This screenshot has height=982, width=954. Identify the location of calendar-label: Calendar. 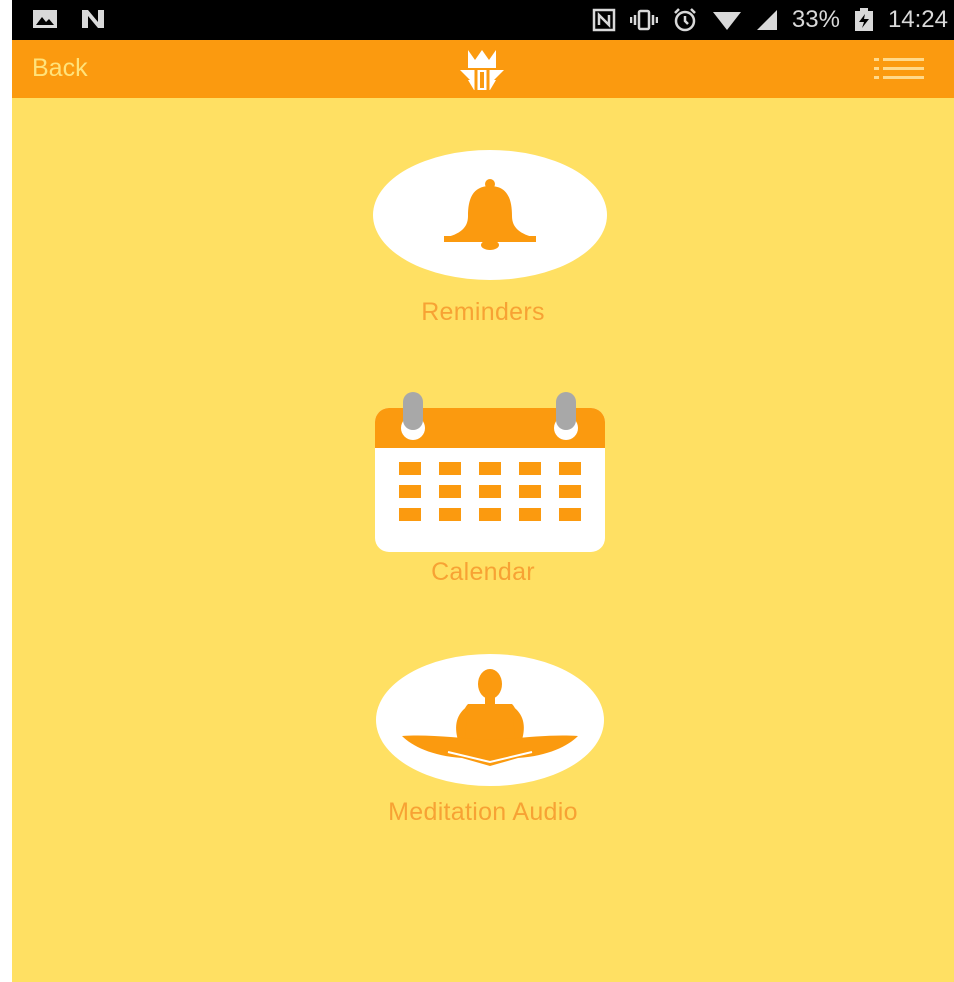
(483, 572).